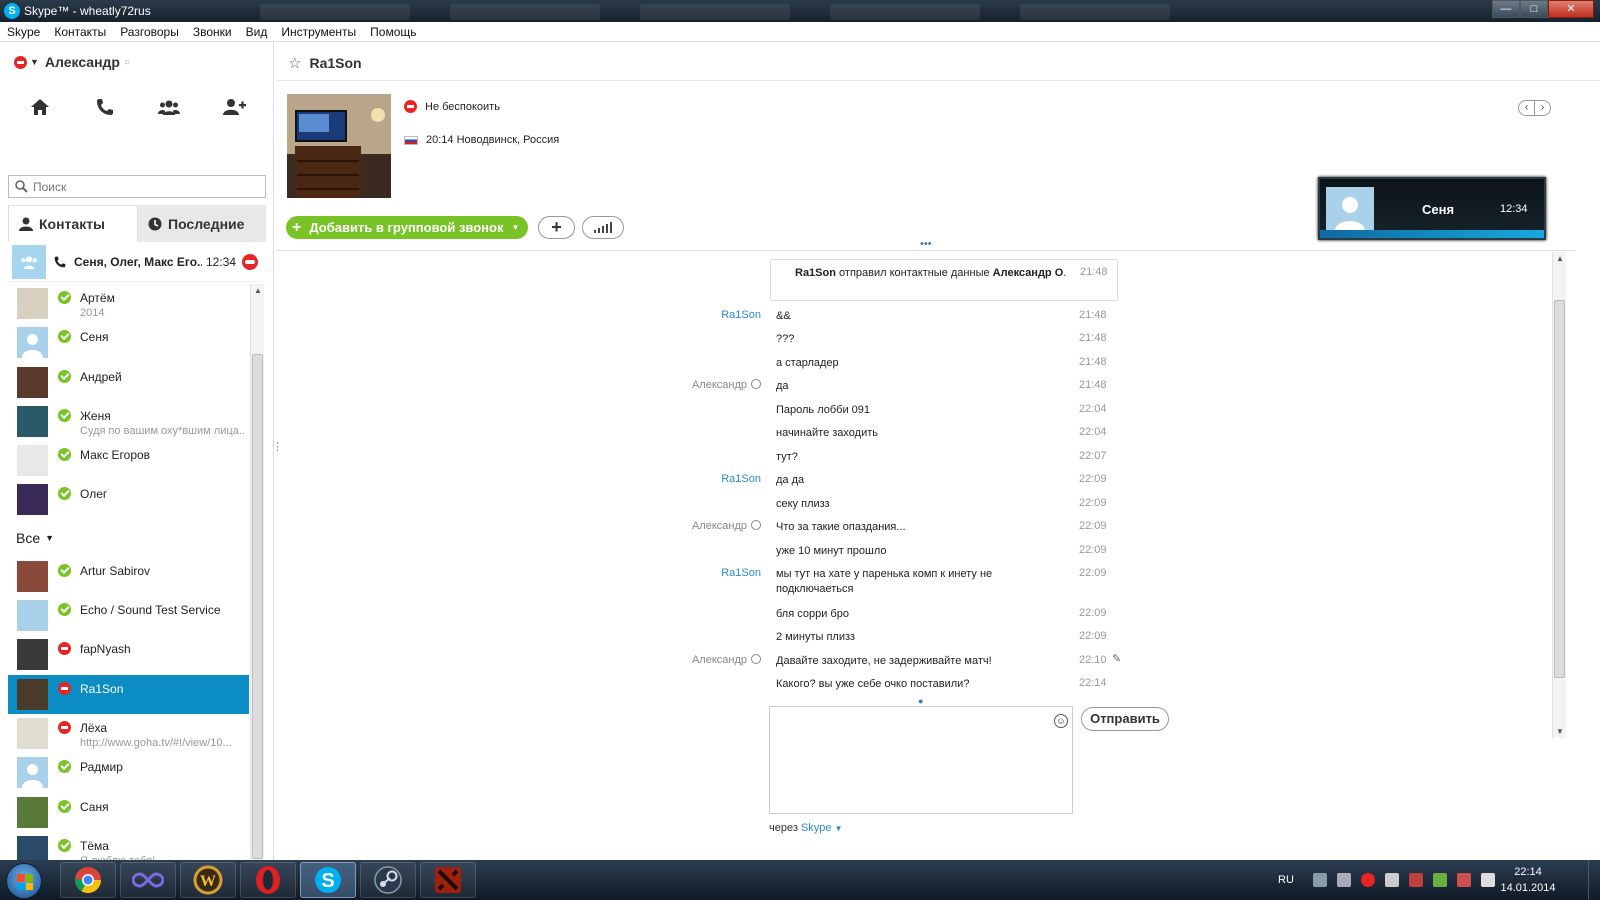  I want to click on taskbar-chrome, so click(88, 880).